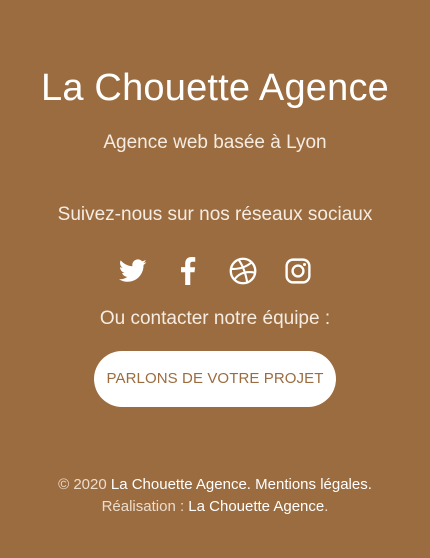 The height and width of the screenshot is (558, 430). I want to click on dribbble-icon, so click(242, 271).